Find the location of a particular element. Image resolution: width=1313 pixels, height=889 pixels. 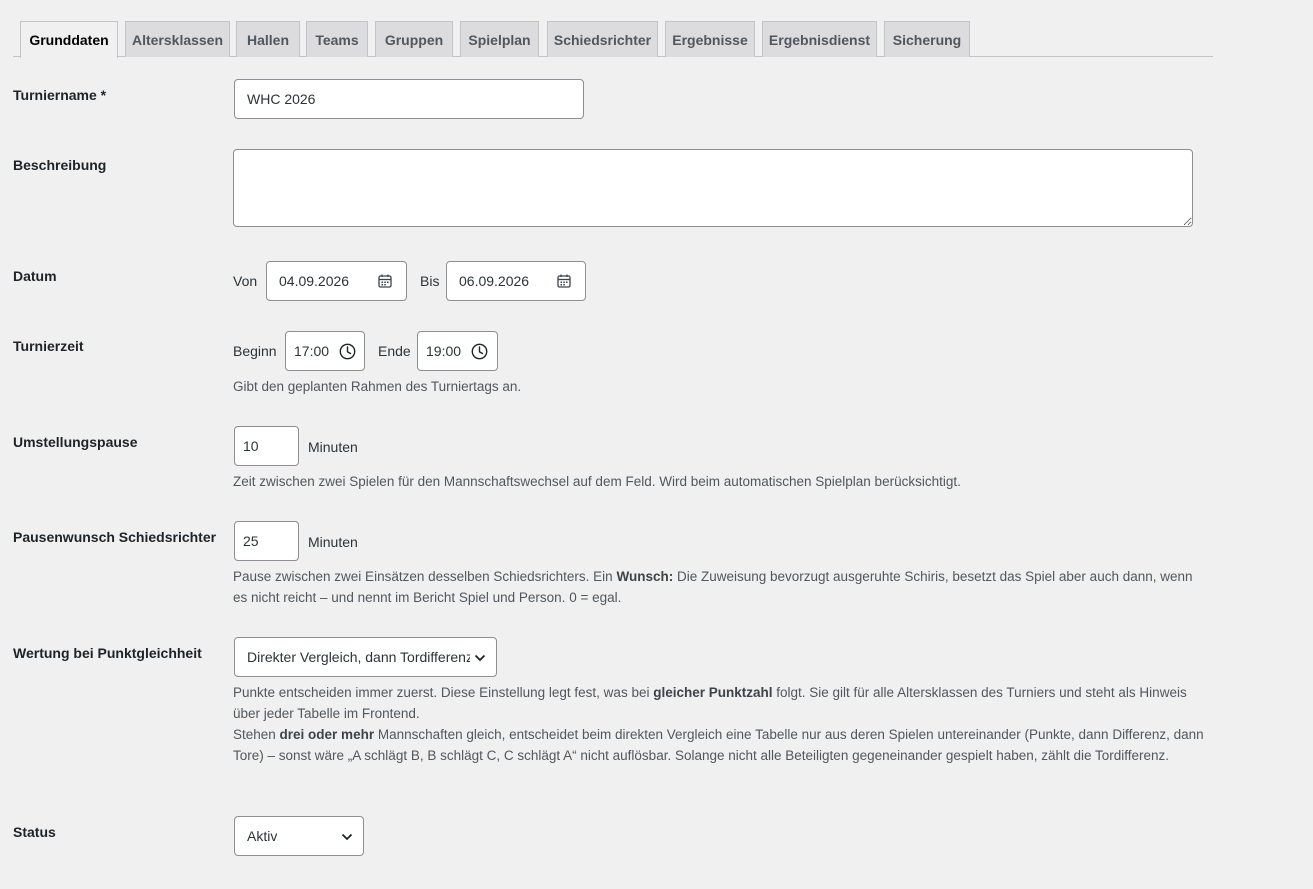

pausenwunsch-unit: Minuten is located at coordinates (333, 542).